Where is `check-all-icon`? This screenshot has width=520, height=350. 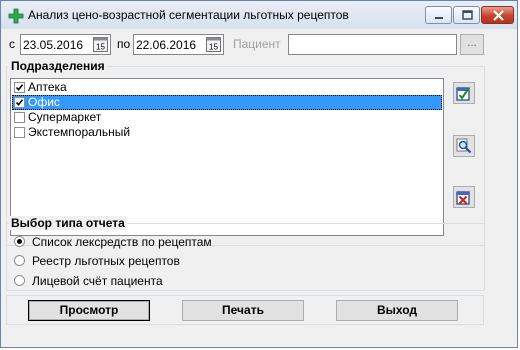 check-all-icon is located at coordinates (463, 94).